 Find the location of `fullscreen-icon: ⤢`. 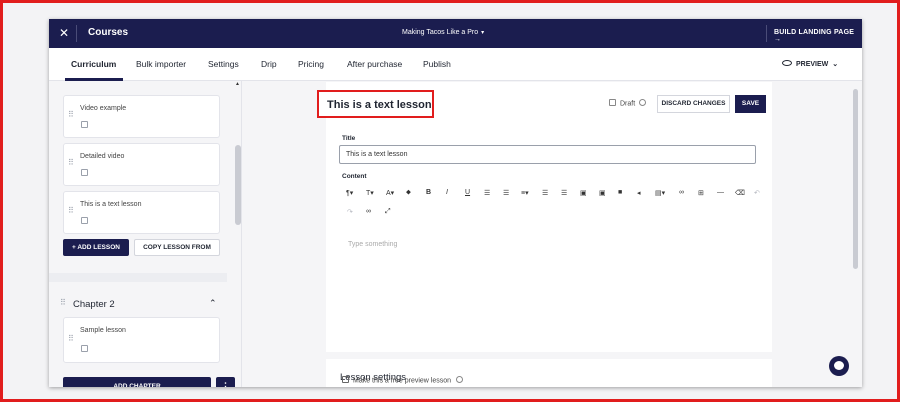

fullscreen-icon: ⤢ is located at coordinates (388, 212).